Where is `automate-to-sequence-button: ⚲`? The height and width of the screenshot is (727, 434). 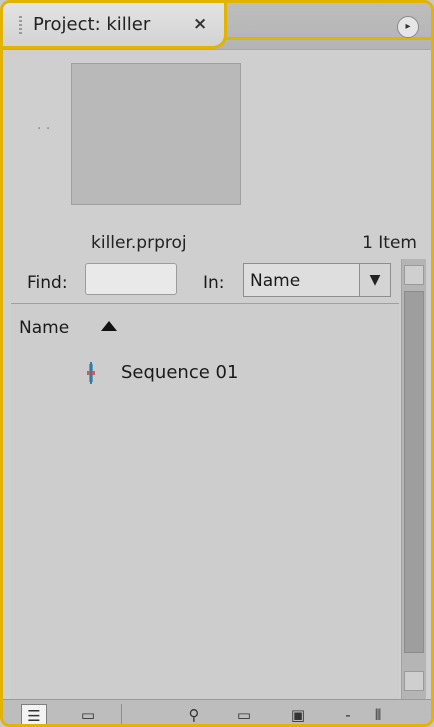
automate-to-sequence-button: ⚲ is located at coordinates (194, 714).